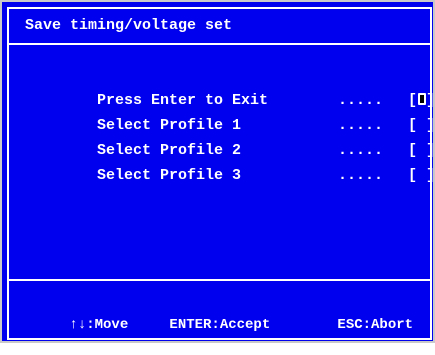 The image size is (435, 355). Describe the element at coordinates (230, 136) in the screenshot. I see `option-profile-2: Select Profile 2.....[ ]` at that location.